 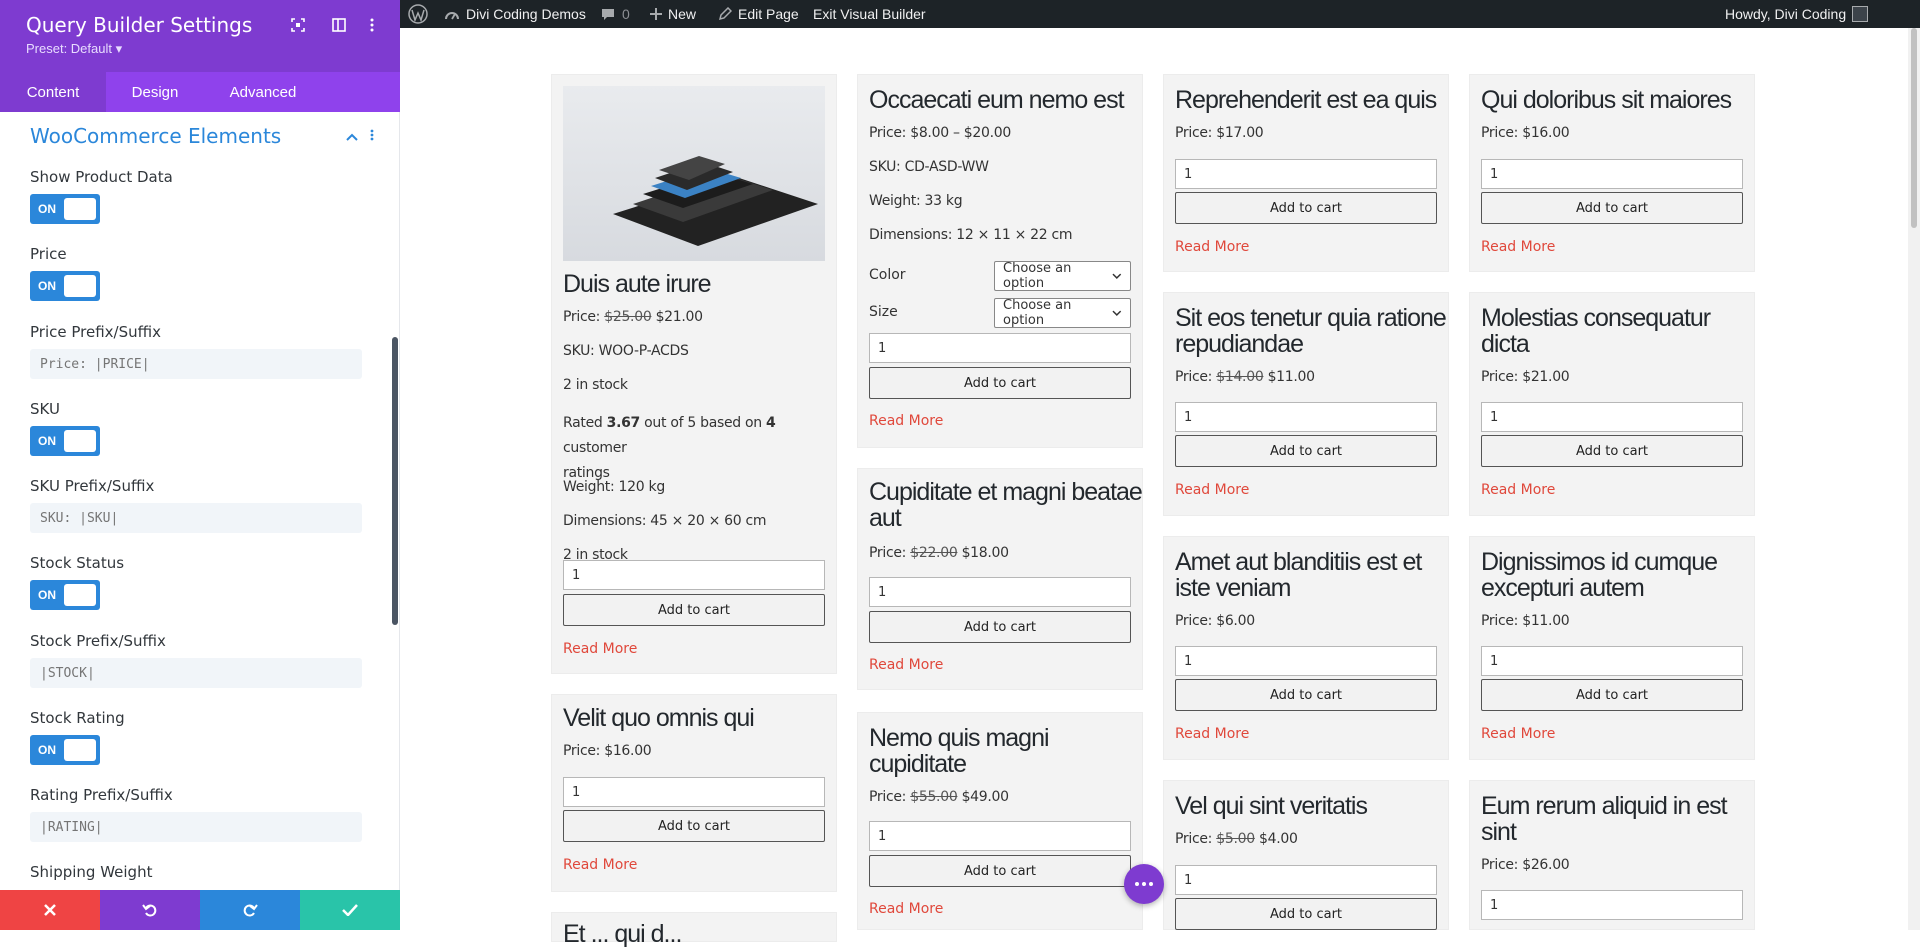 I want to click on show-product-data-toggle: ON, so click(x=65, y=209).